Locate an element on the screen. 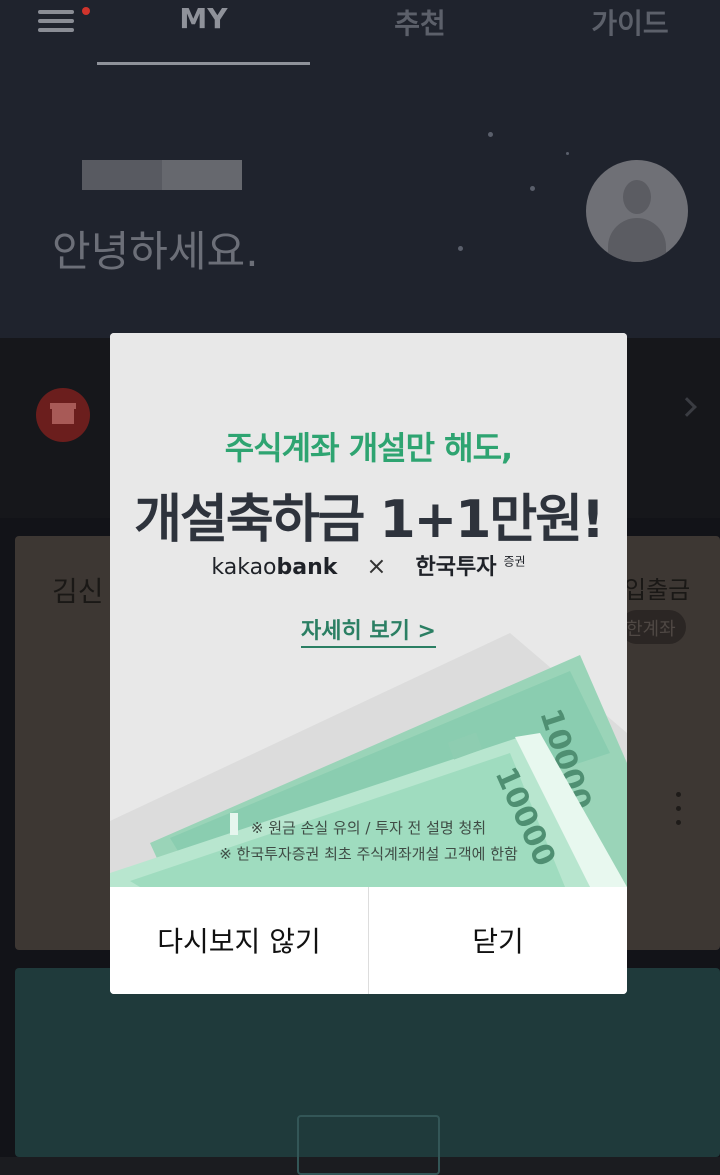 The width and height of the screenshot is (720, 1175). partner-logos: kakaobank × 한국투자 증권 is located at coordinates (368, 565).